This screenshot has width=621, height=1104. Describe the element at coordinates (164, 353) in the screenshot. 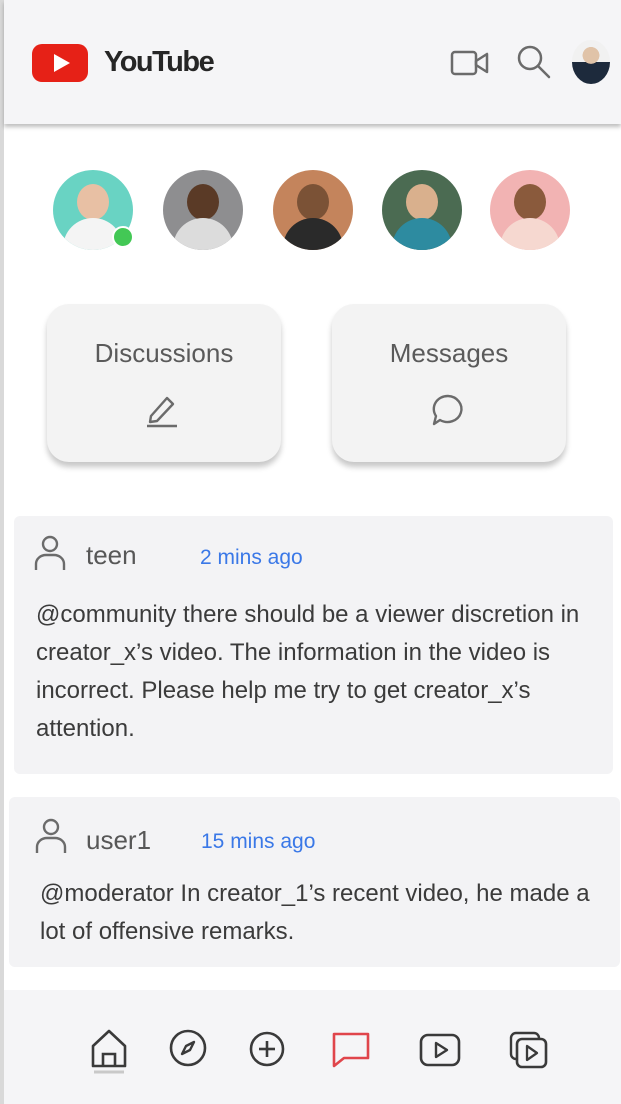

I see `discussions-label: Discussions` at that location.